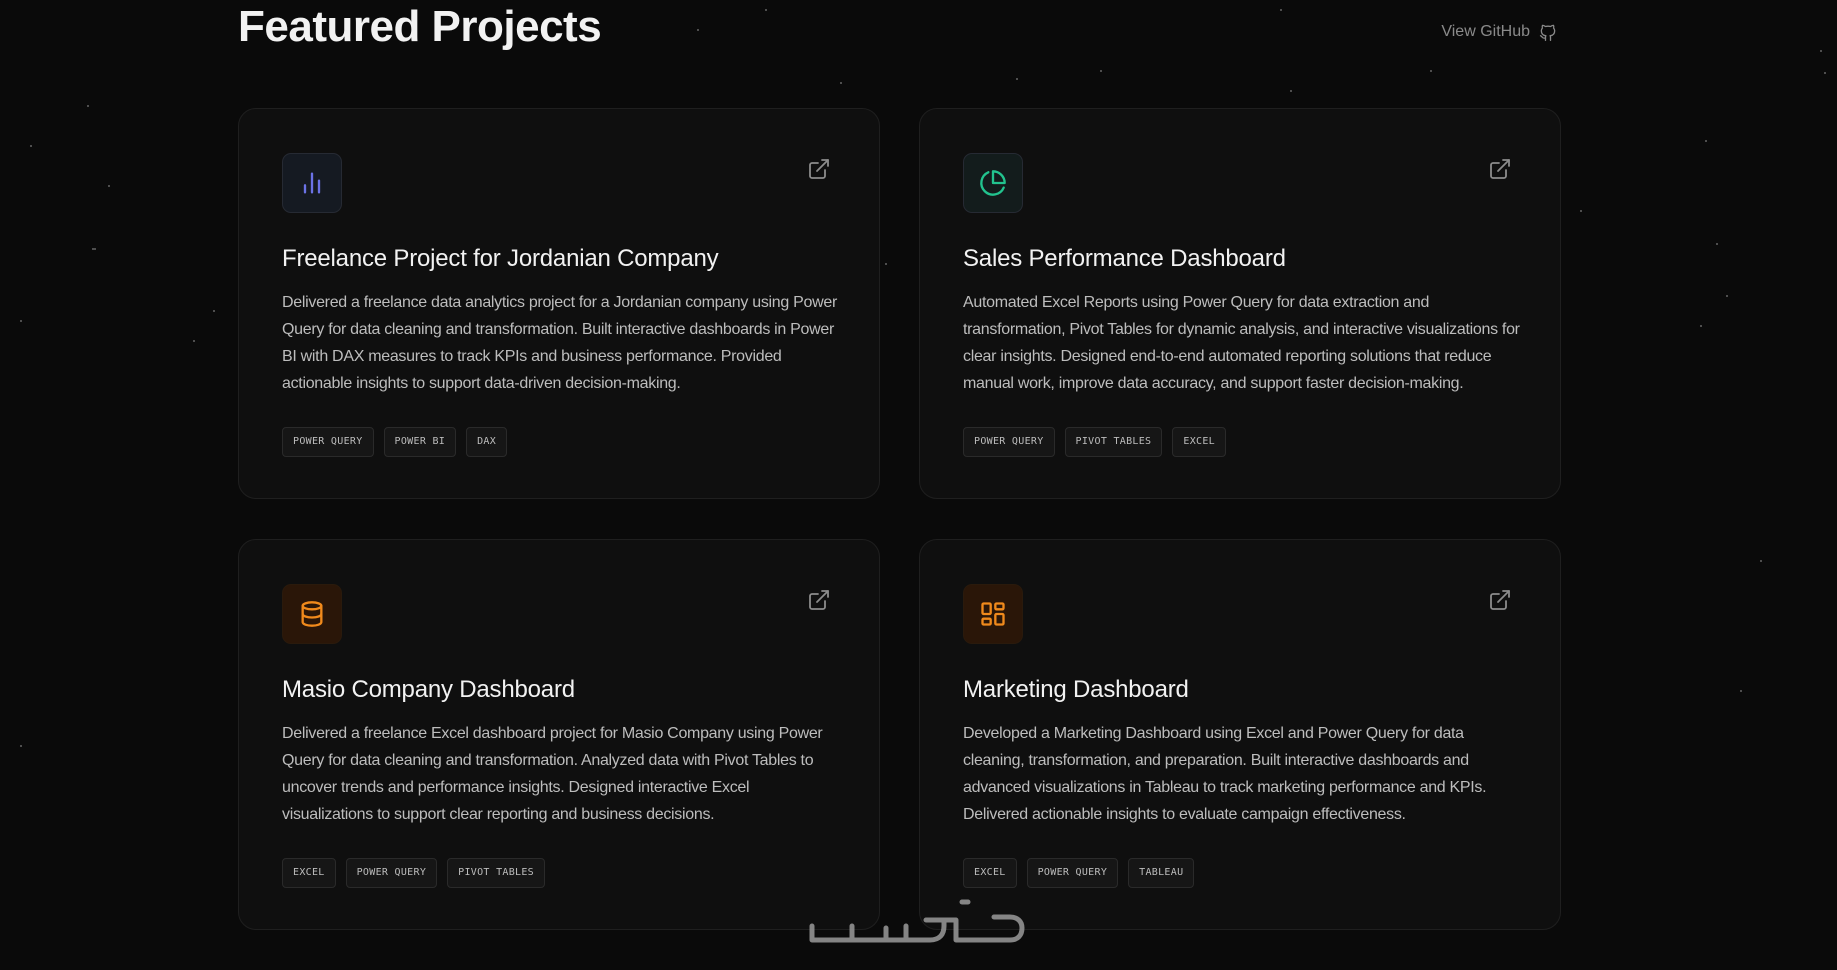 This screenshot has width=1837, height=970. Describe the element at coordinates (420, 442) in the screenshot. I see `tag: POWER BI` at that location.